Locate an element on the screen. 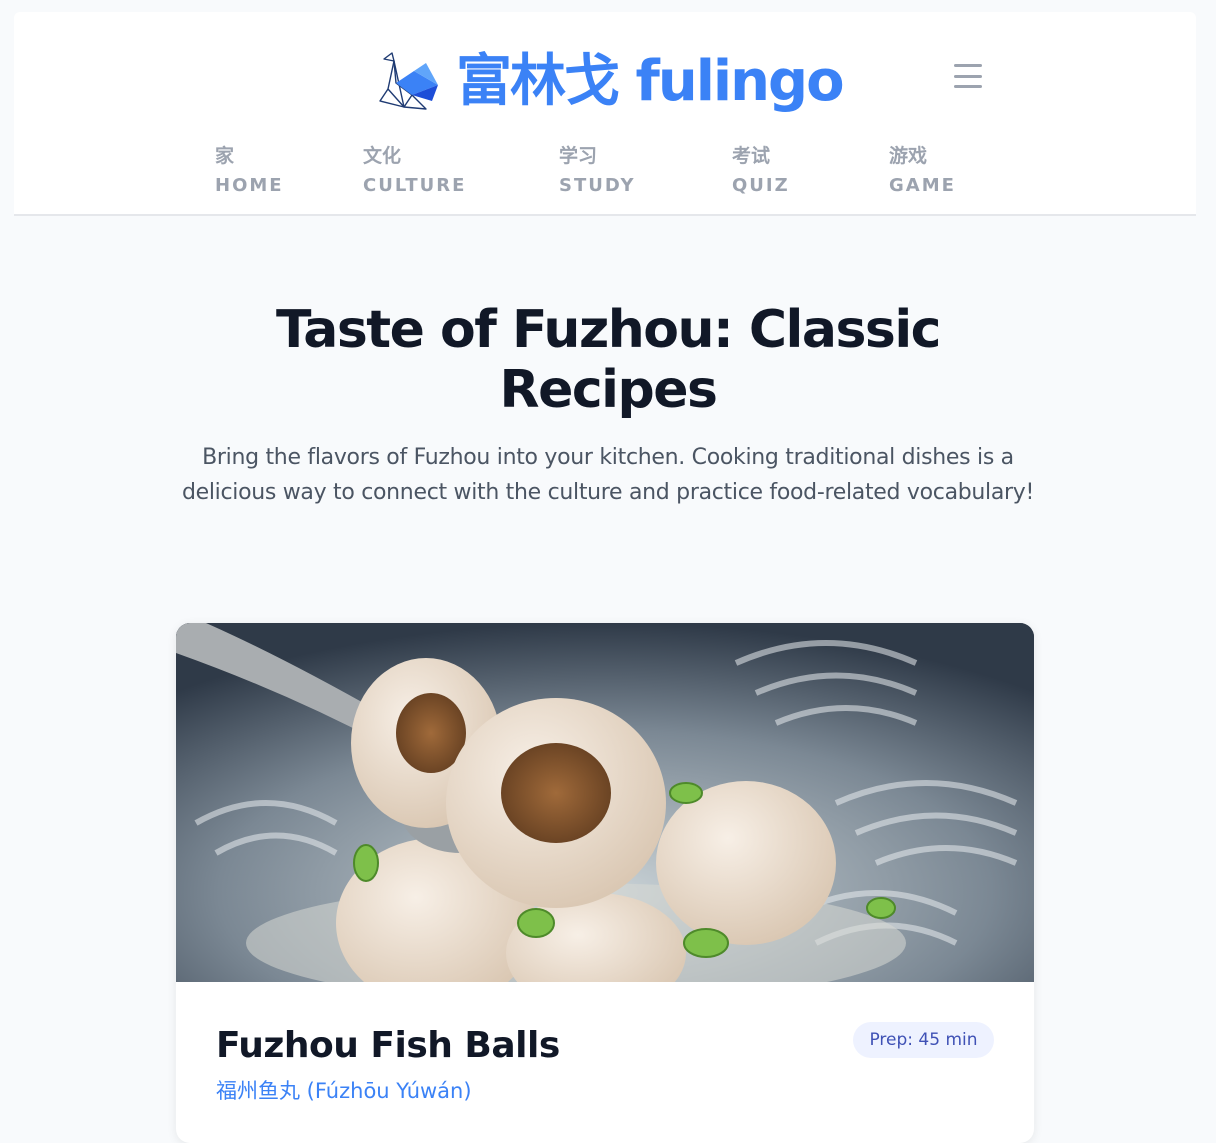 The width and height of the screenshot is (1216, 1143). origami-crane-icon is located at coordinates (408, 81).